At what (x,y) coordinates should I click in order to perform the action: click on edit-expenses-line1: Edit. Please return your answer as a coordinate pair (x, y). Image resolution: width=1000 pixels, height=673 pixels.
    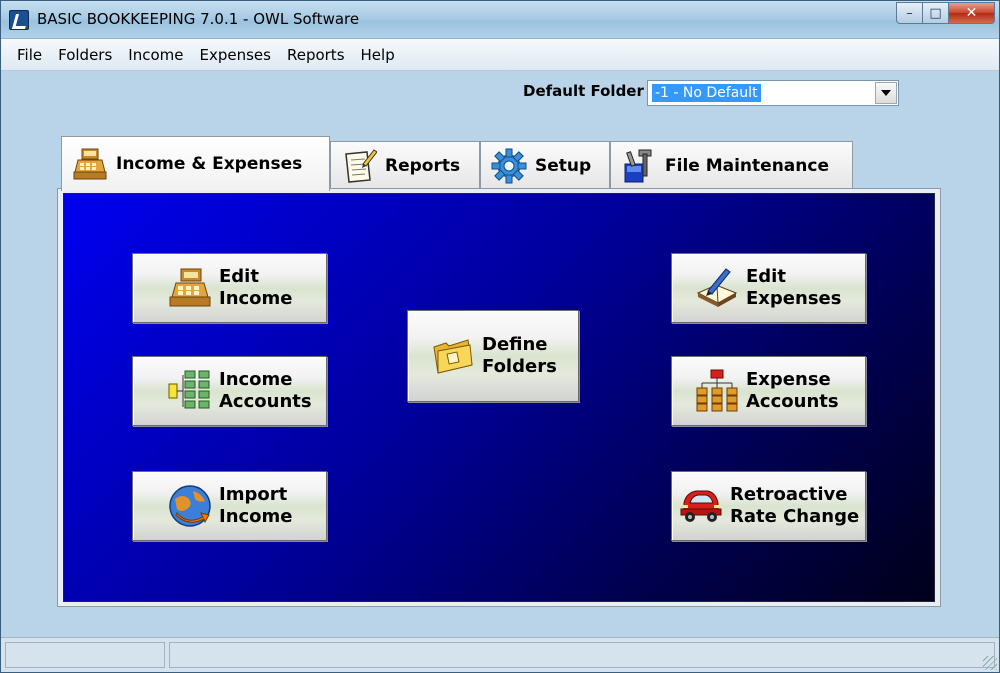
    Looking at the image, I should click on (766, 276).